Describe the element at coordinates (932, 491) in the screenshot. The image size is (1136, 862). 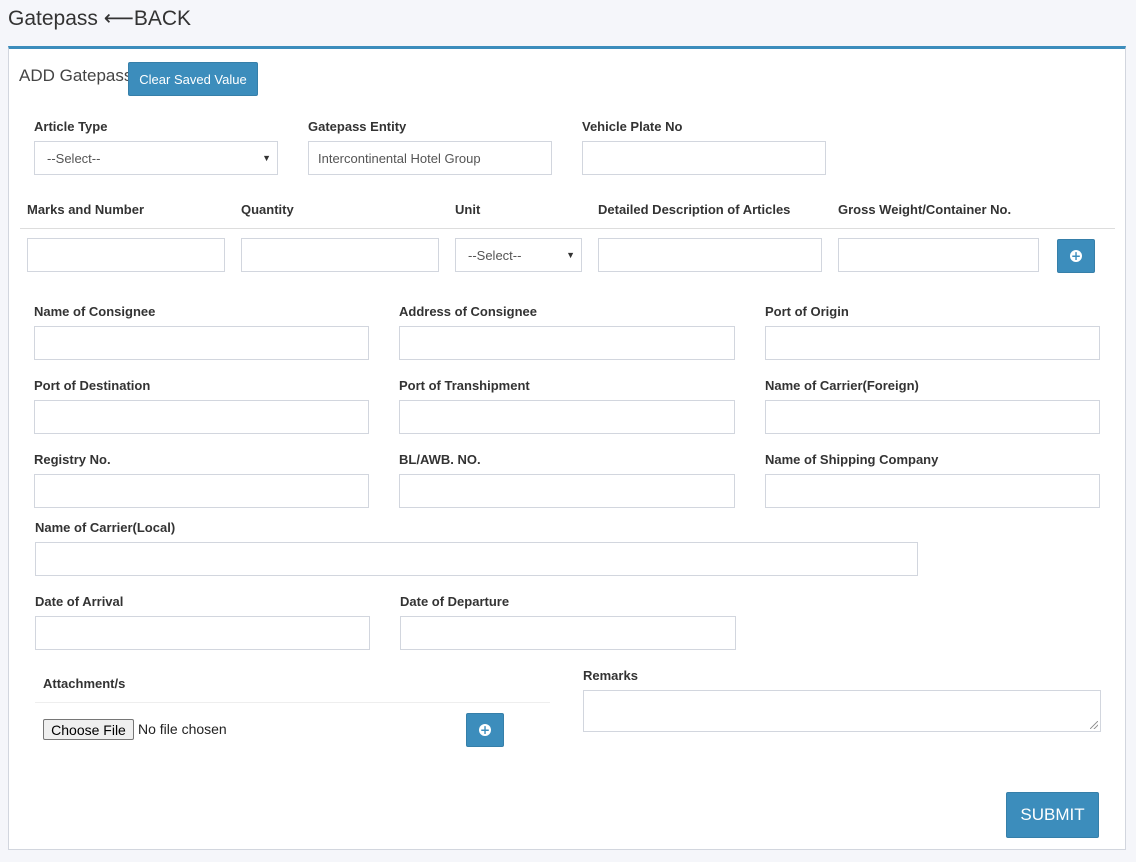
I see `name-of-shipping-company-input` at that location.